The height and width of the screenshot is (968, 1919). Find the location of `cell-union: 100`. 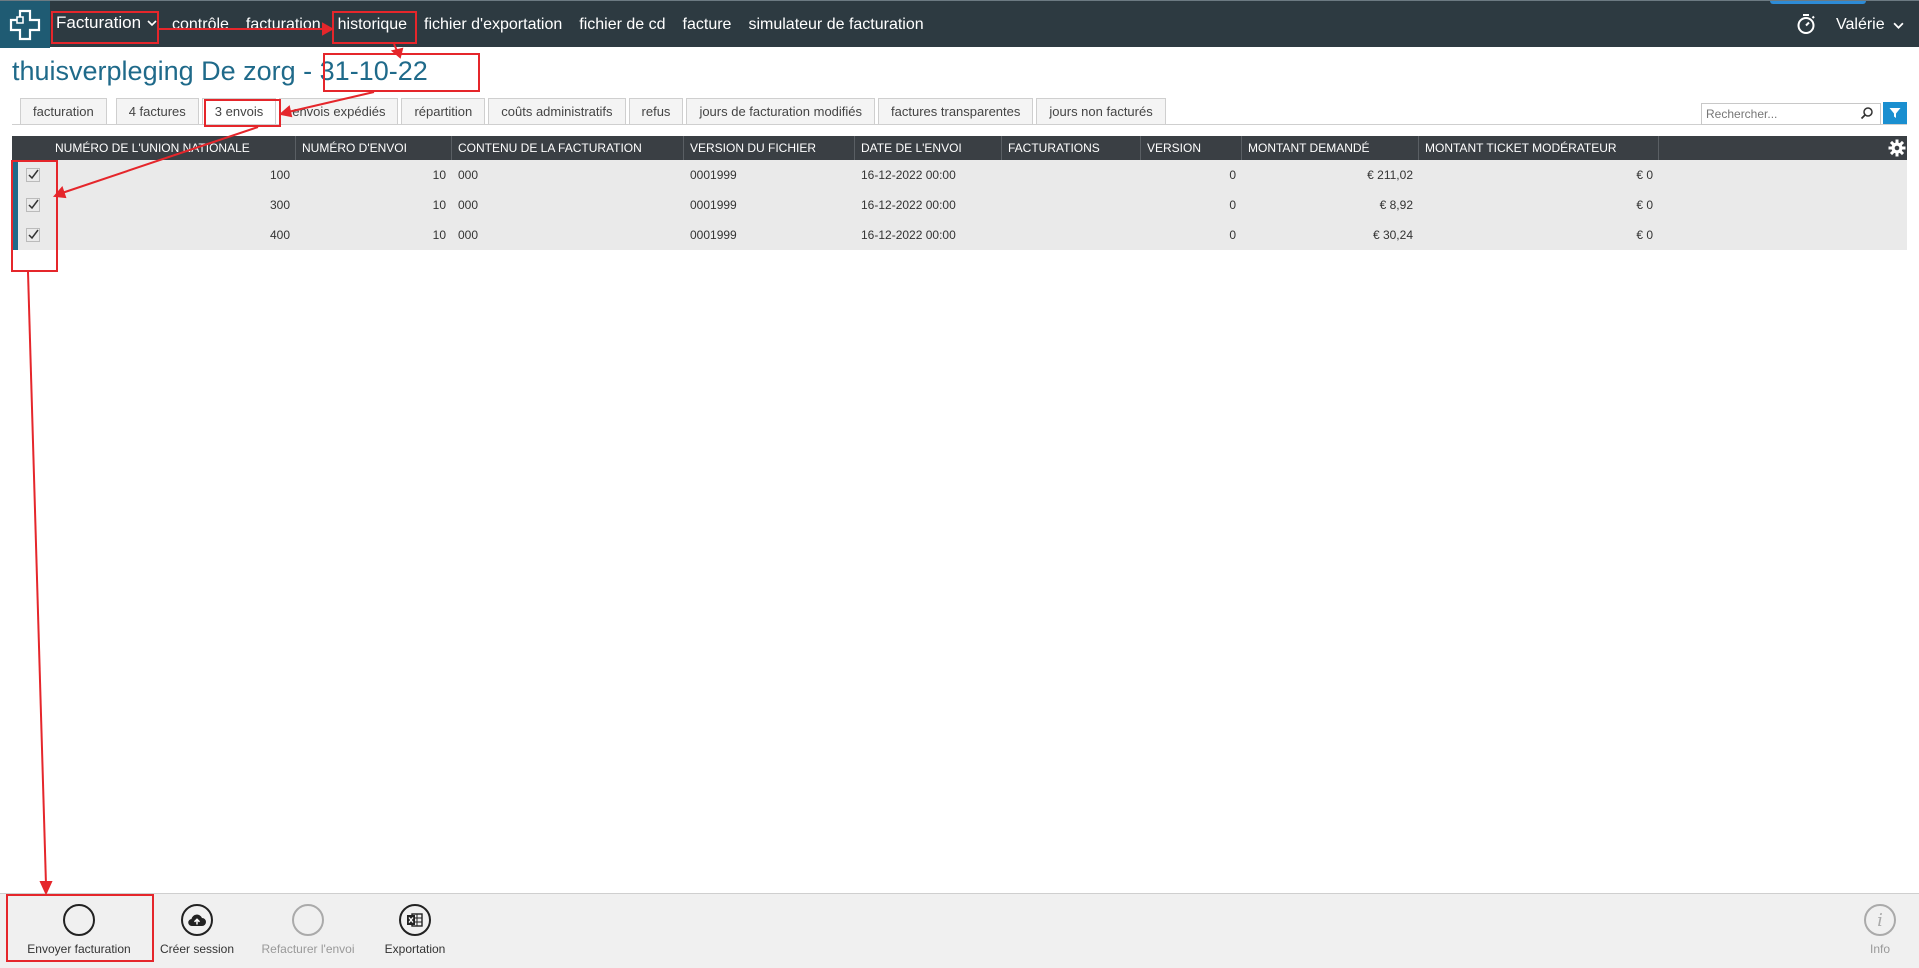

cell-union: 100 is located at coordinates (279, 175).